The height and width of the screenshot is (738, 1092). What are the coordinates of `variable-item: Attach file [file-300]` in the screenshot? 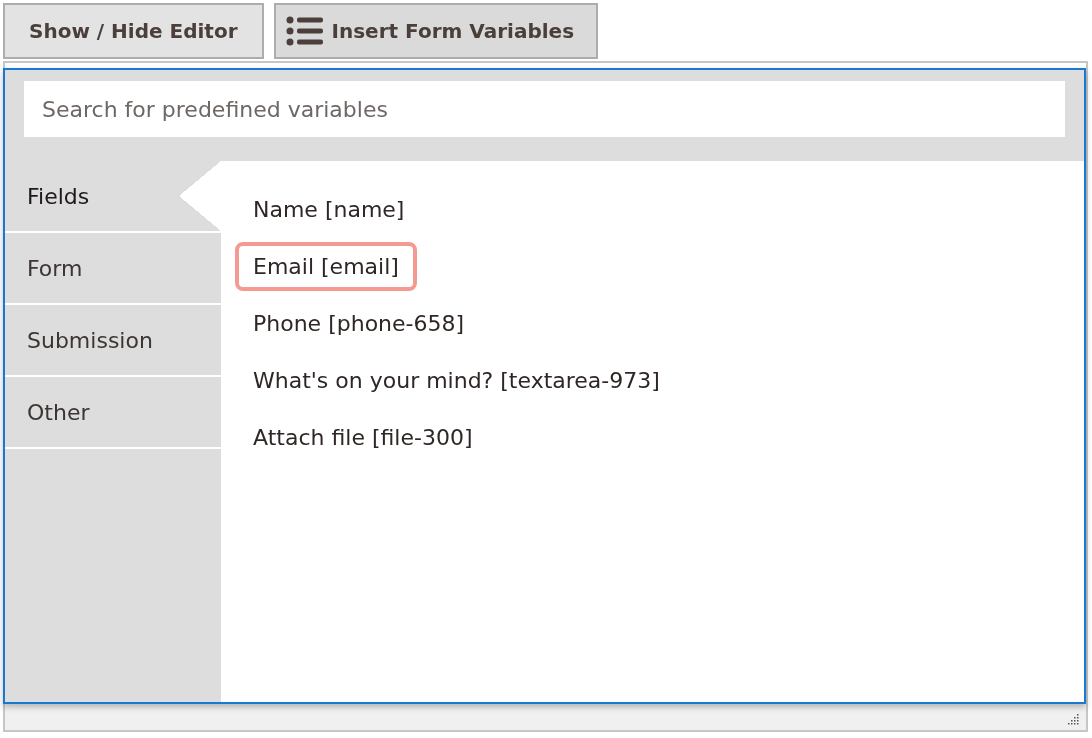 It's located at (363, 437).